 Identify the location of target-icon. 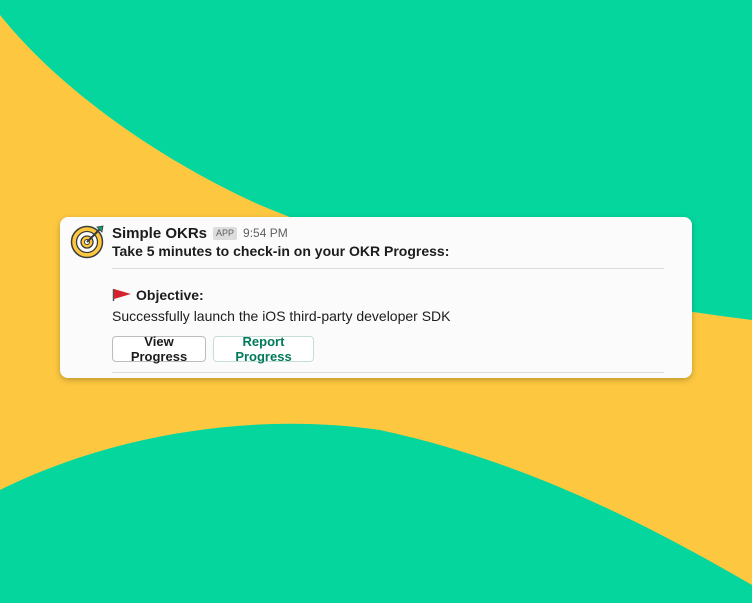
(87, 242).